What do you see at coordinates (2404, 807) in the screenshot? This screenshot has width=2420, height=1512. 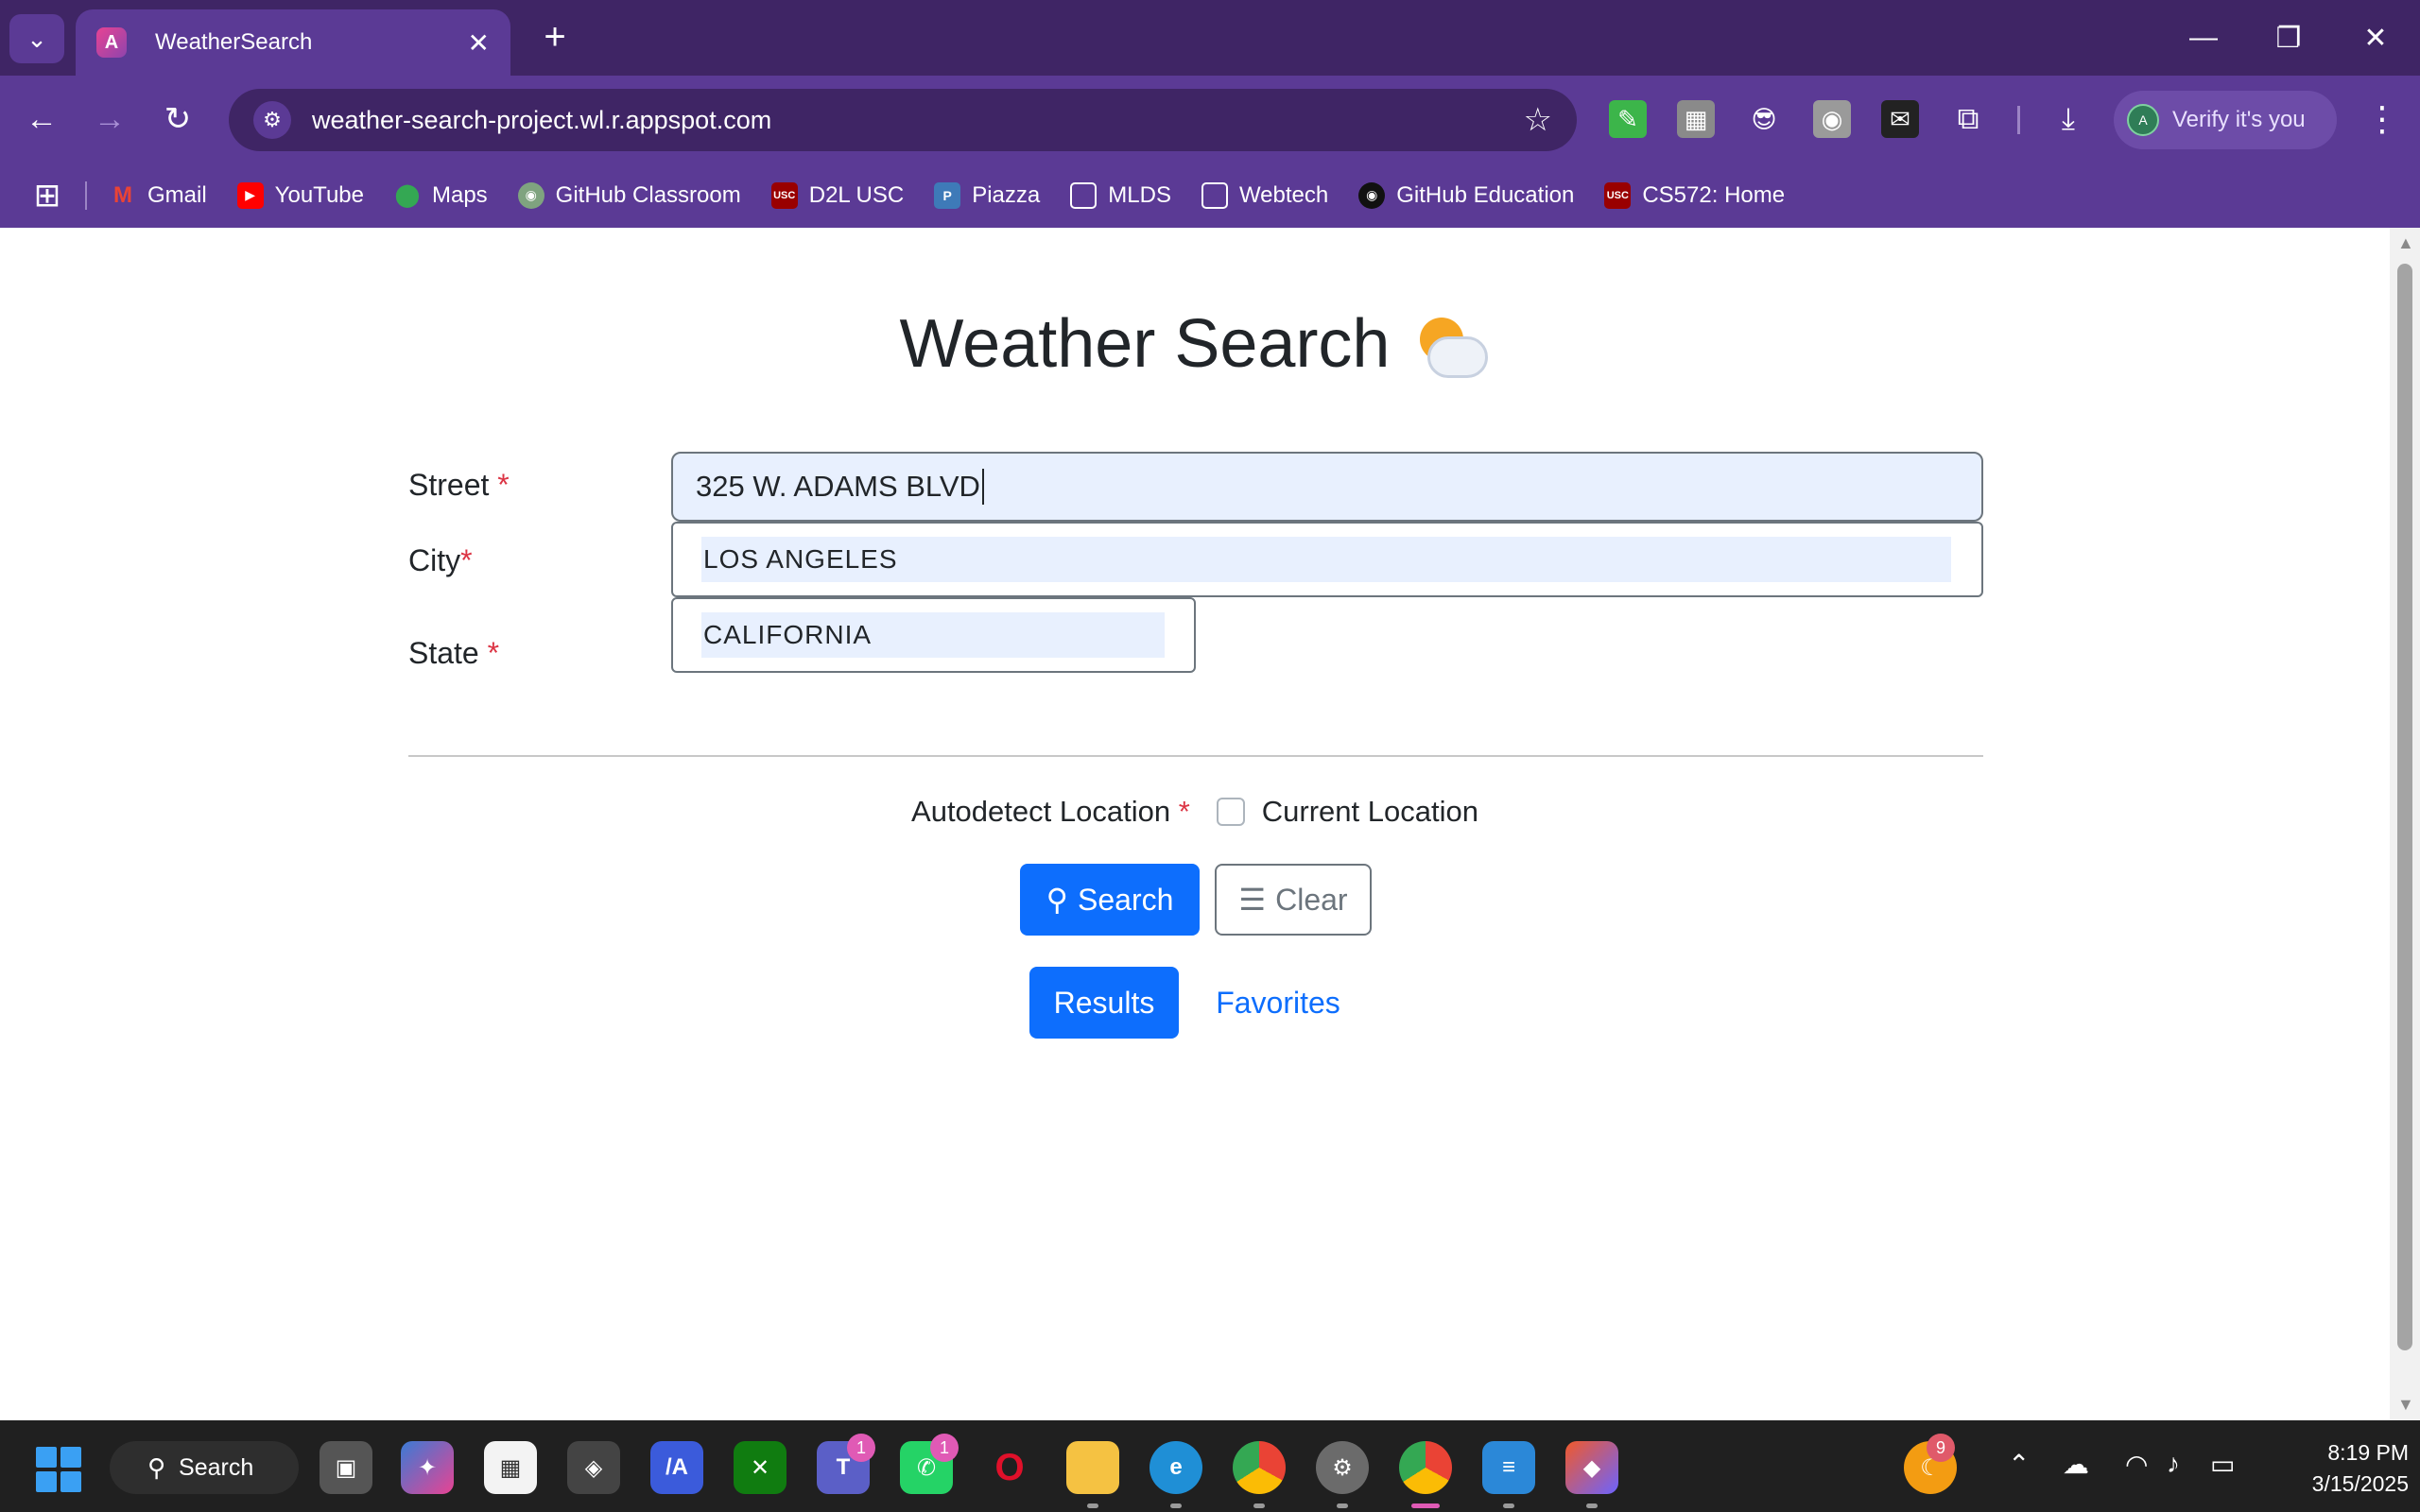 I see `scroll-thumb` at bounding box center [2404, 807].